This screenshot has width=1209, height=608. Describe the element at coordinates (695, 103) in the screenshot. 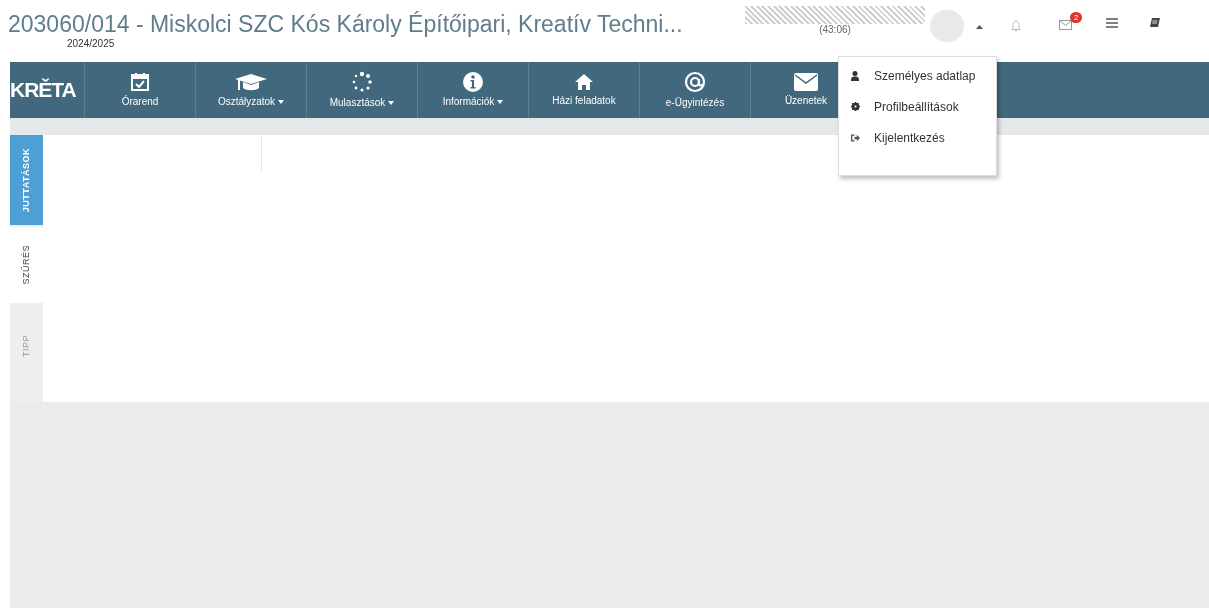

I see `nav-menu-item: e-Ügyintézés` at that location.